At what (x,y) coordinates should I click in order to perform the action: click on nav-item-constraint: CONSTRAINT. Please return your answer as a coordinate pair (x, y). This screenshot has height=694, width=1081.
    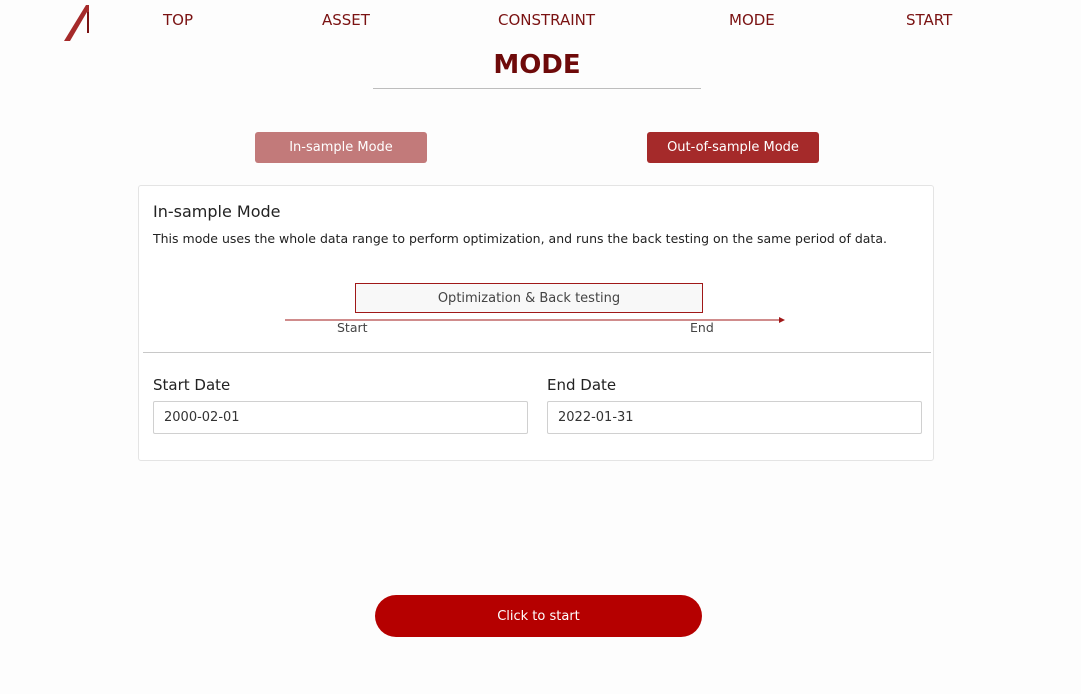
    Looking at the image, I should click on (546, 20).